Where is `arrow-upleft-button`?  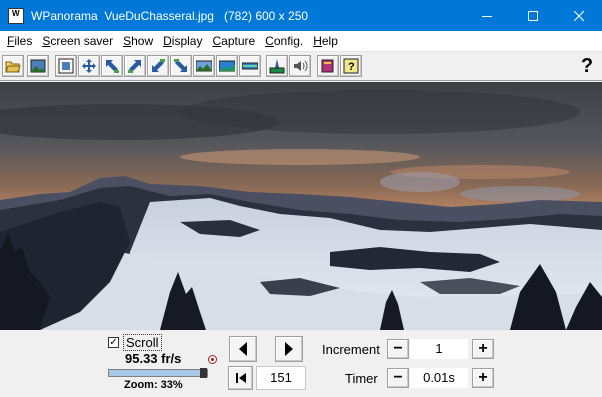
arrow-upleft-button is located at coordinates (112, 66).